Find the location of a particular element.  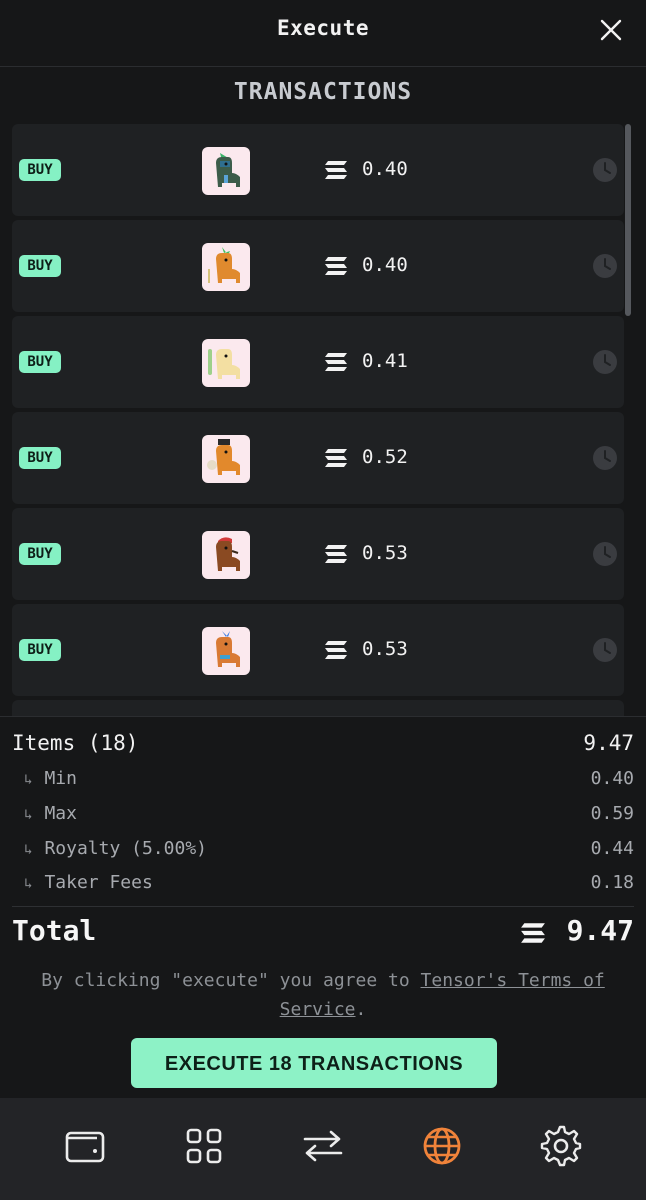

header: Execute is located at coordinates (323, 33).